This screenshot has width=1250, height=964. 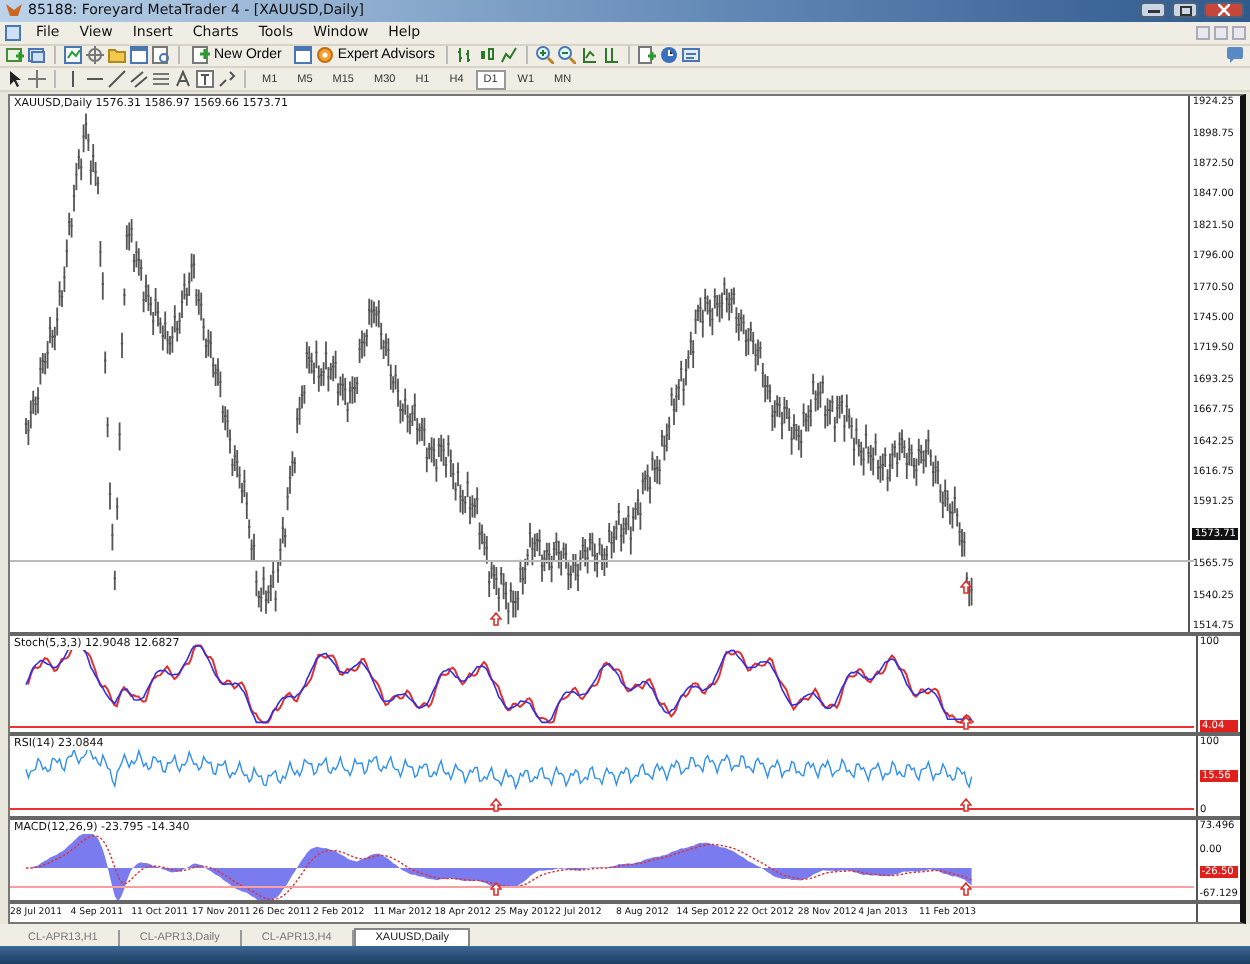 What do you see at coordinates (669, 55) in the screenshot?
I see `clock-icon` at bounding box center [669, 55].